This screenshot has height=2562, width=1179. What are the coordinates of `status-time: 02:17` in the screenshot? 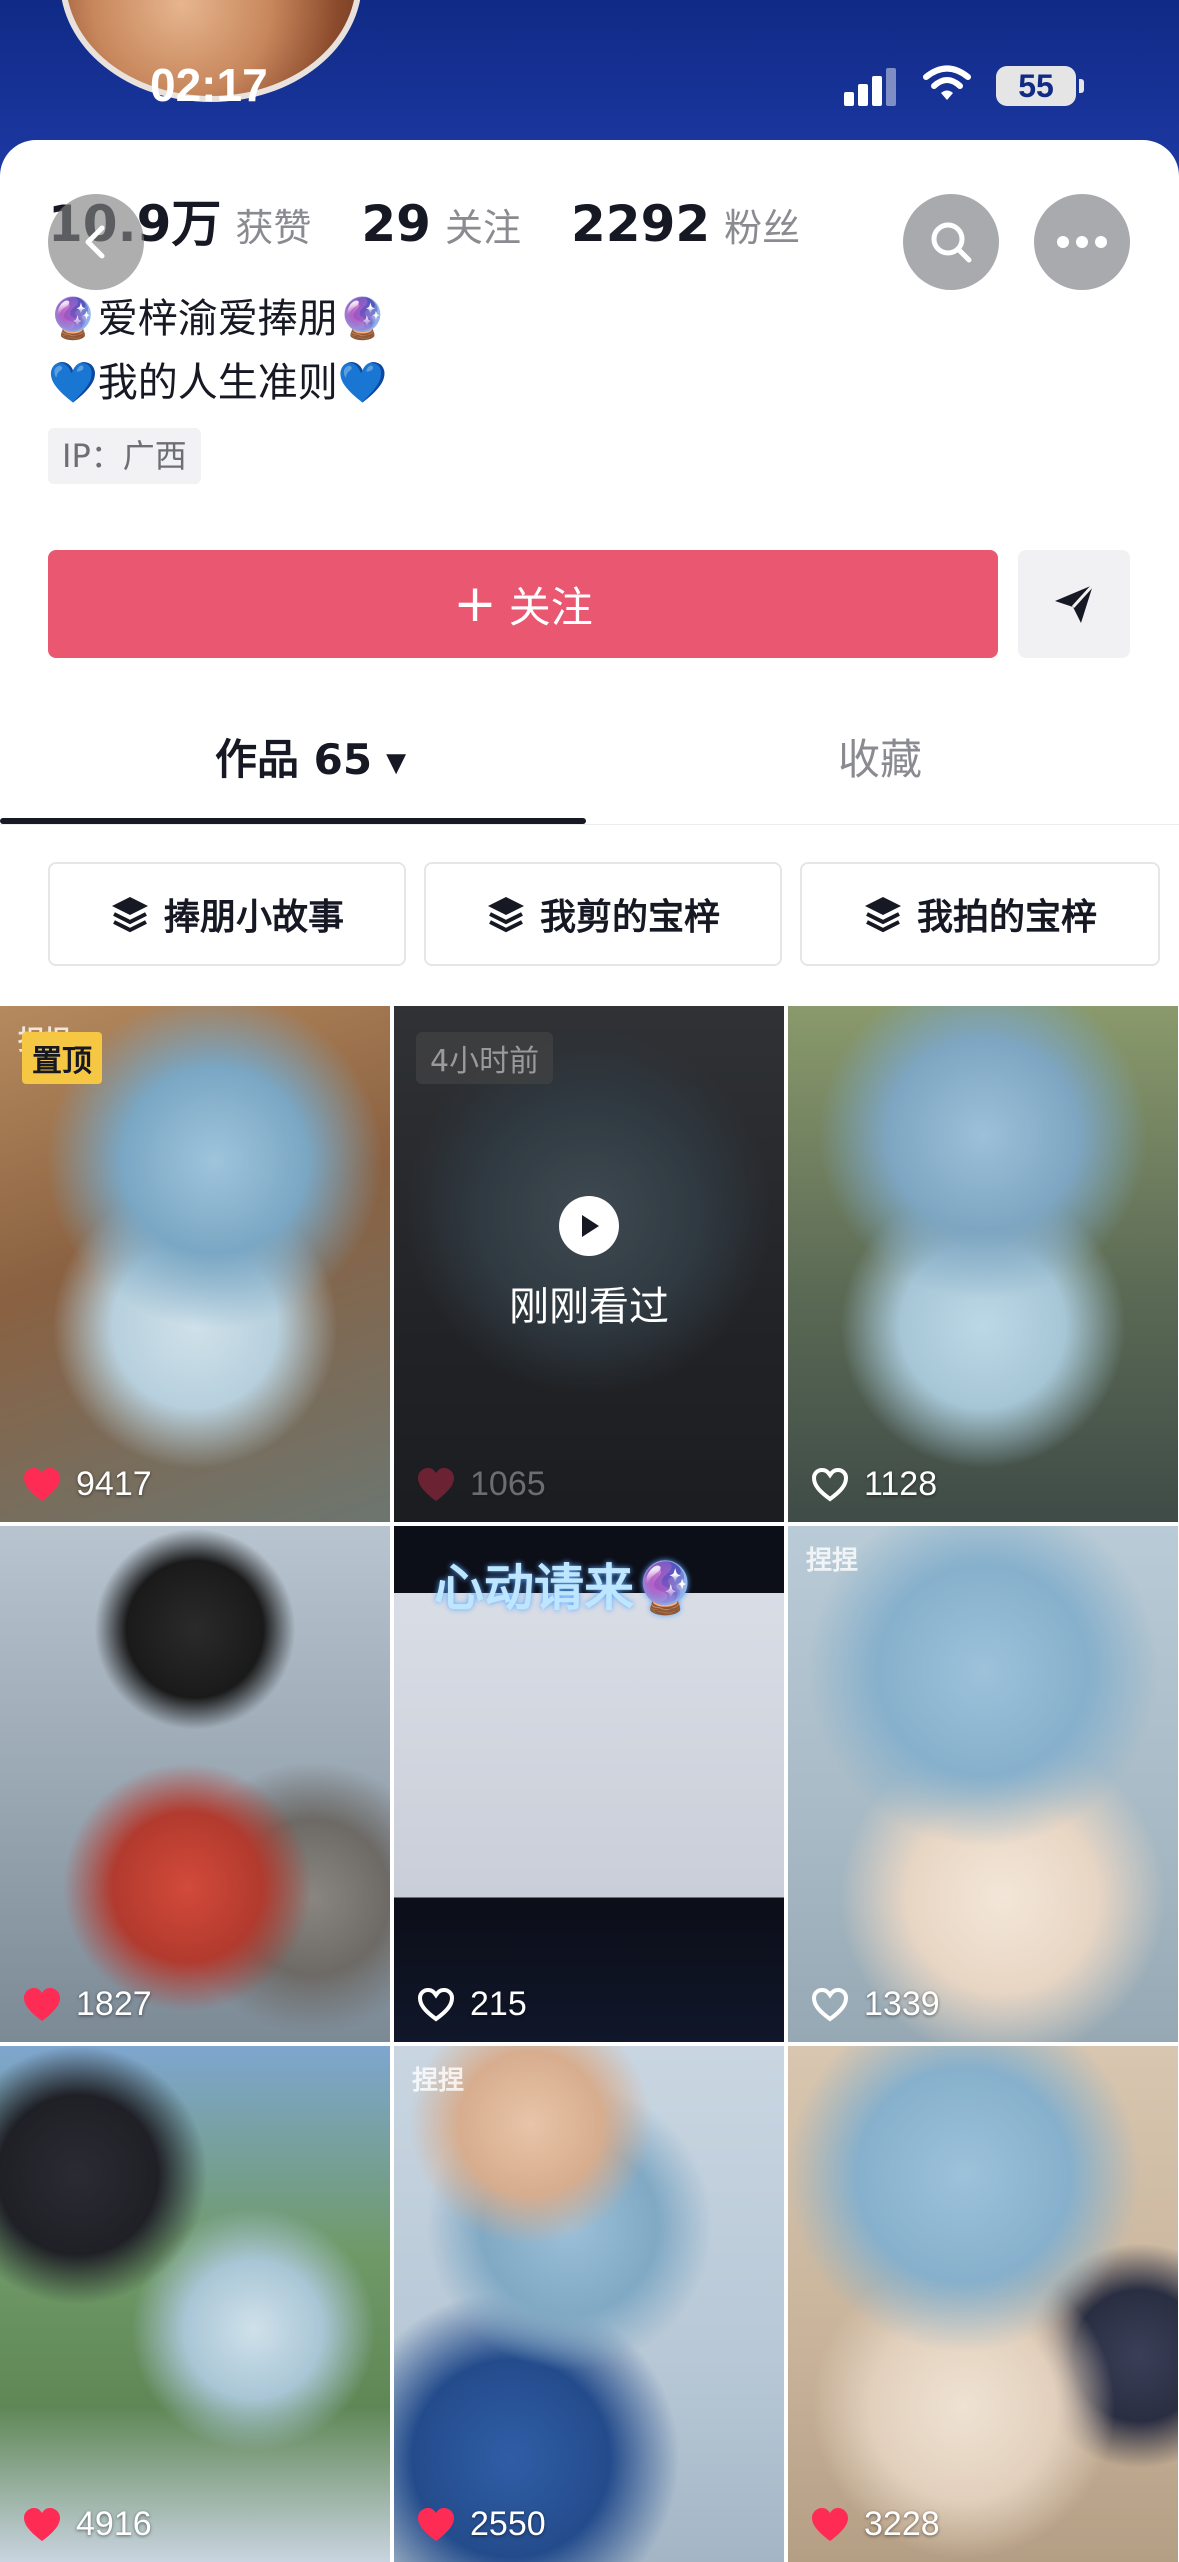 It's located at (209, 85).